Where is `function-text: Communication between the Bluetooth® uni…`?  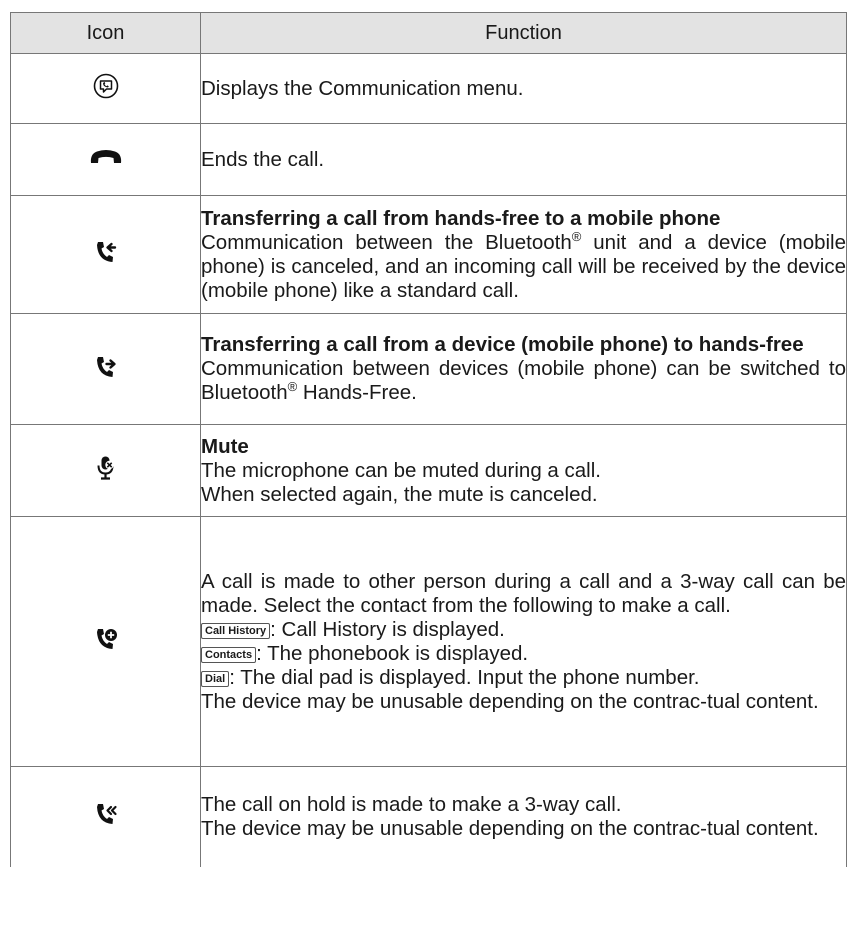 function-text: Communication between the Bluetooth® uni… is located at coordinates (524, 265).